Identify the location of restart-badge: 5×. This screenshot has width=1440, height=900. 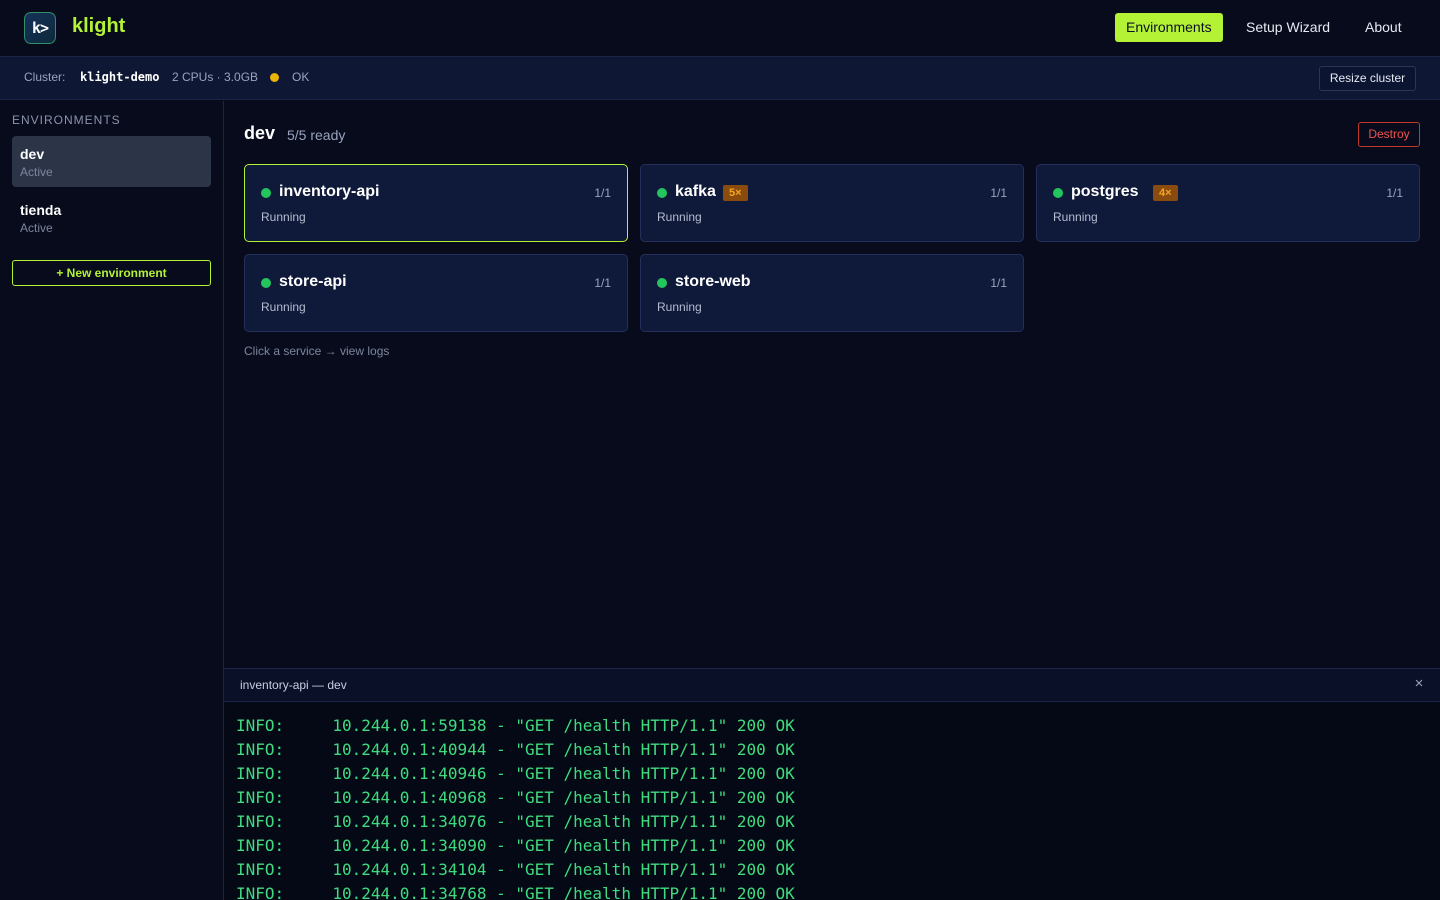
(735, 193).